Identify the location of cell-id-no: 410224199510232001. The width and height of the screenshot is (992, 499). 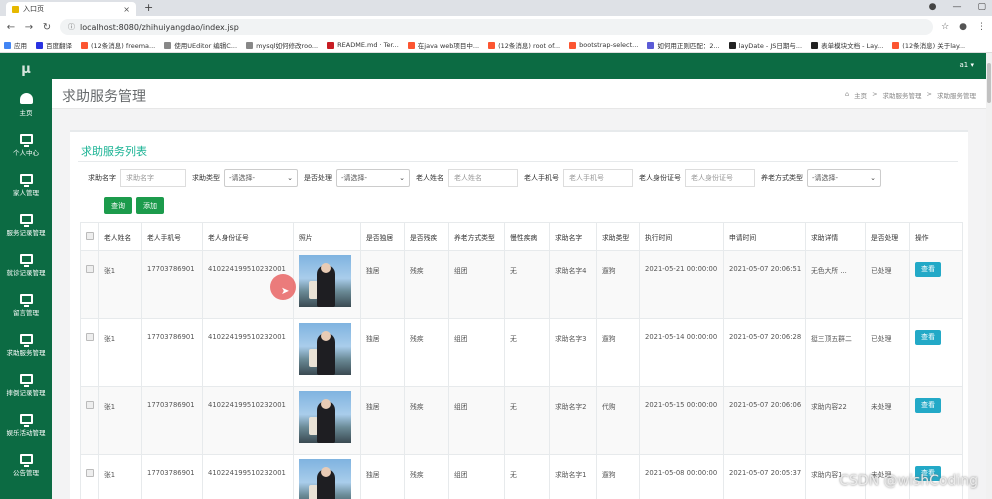
(248, 352).